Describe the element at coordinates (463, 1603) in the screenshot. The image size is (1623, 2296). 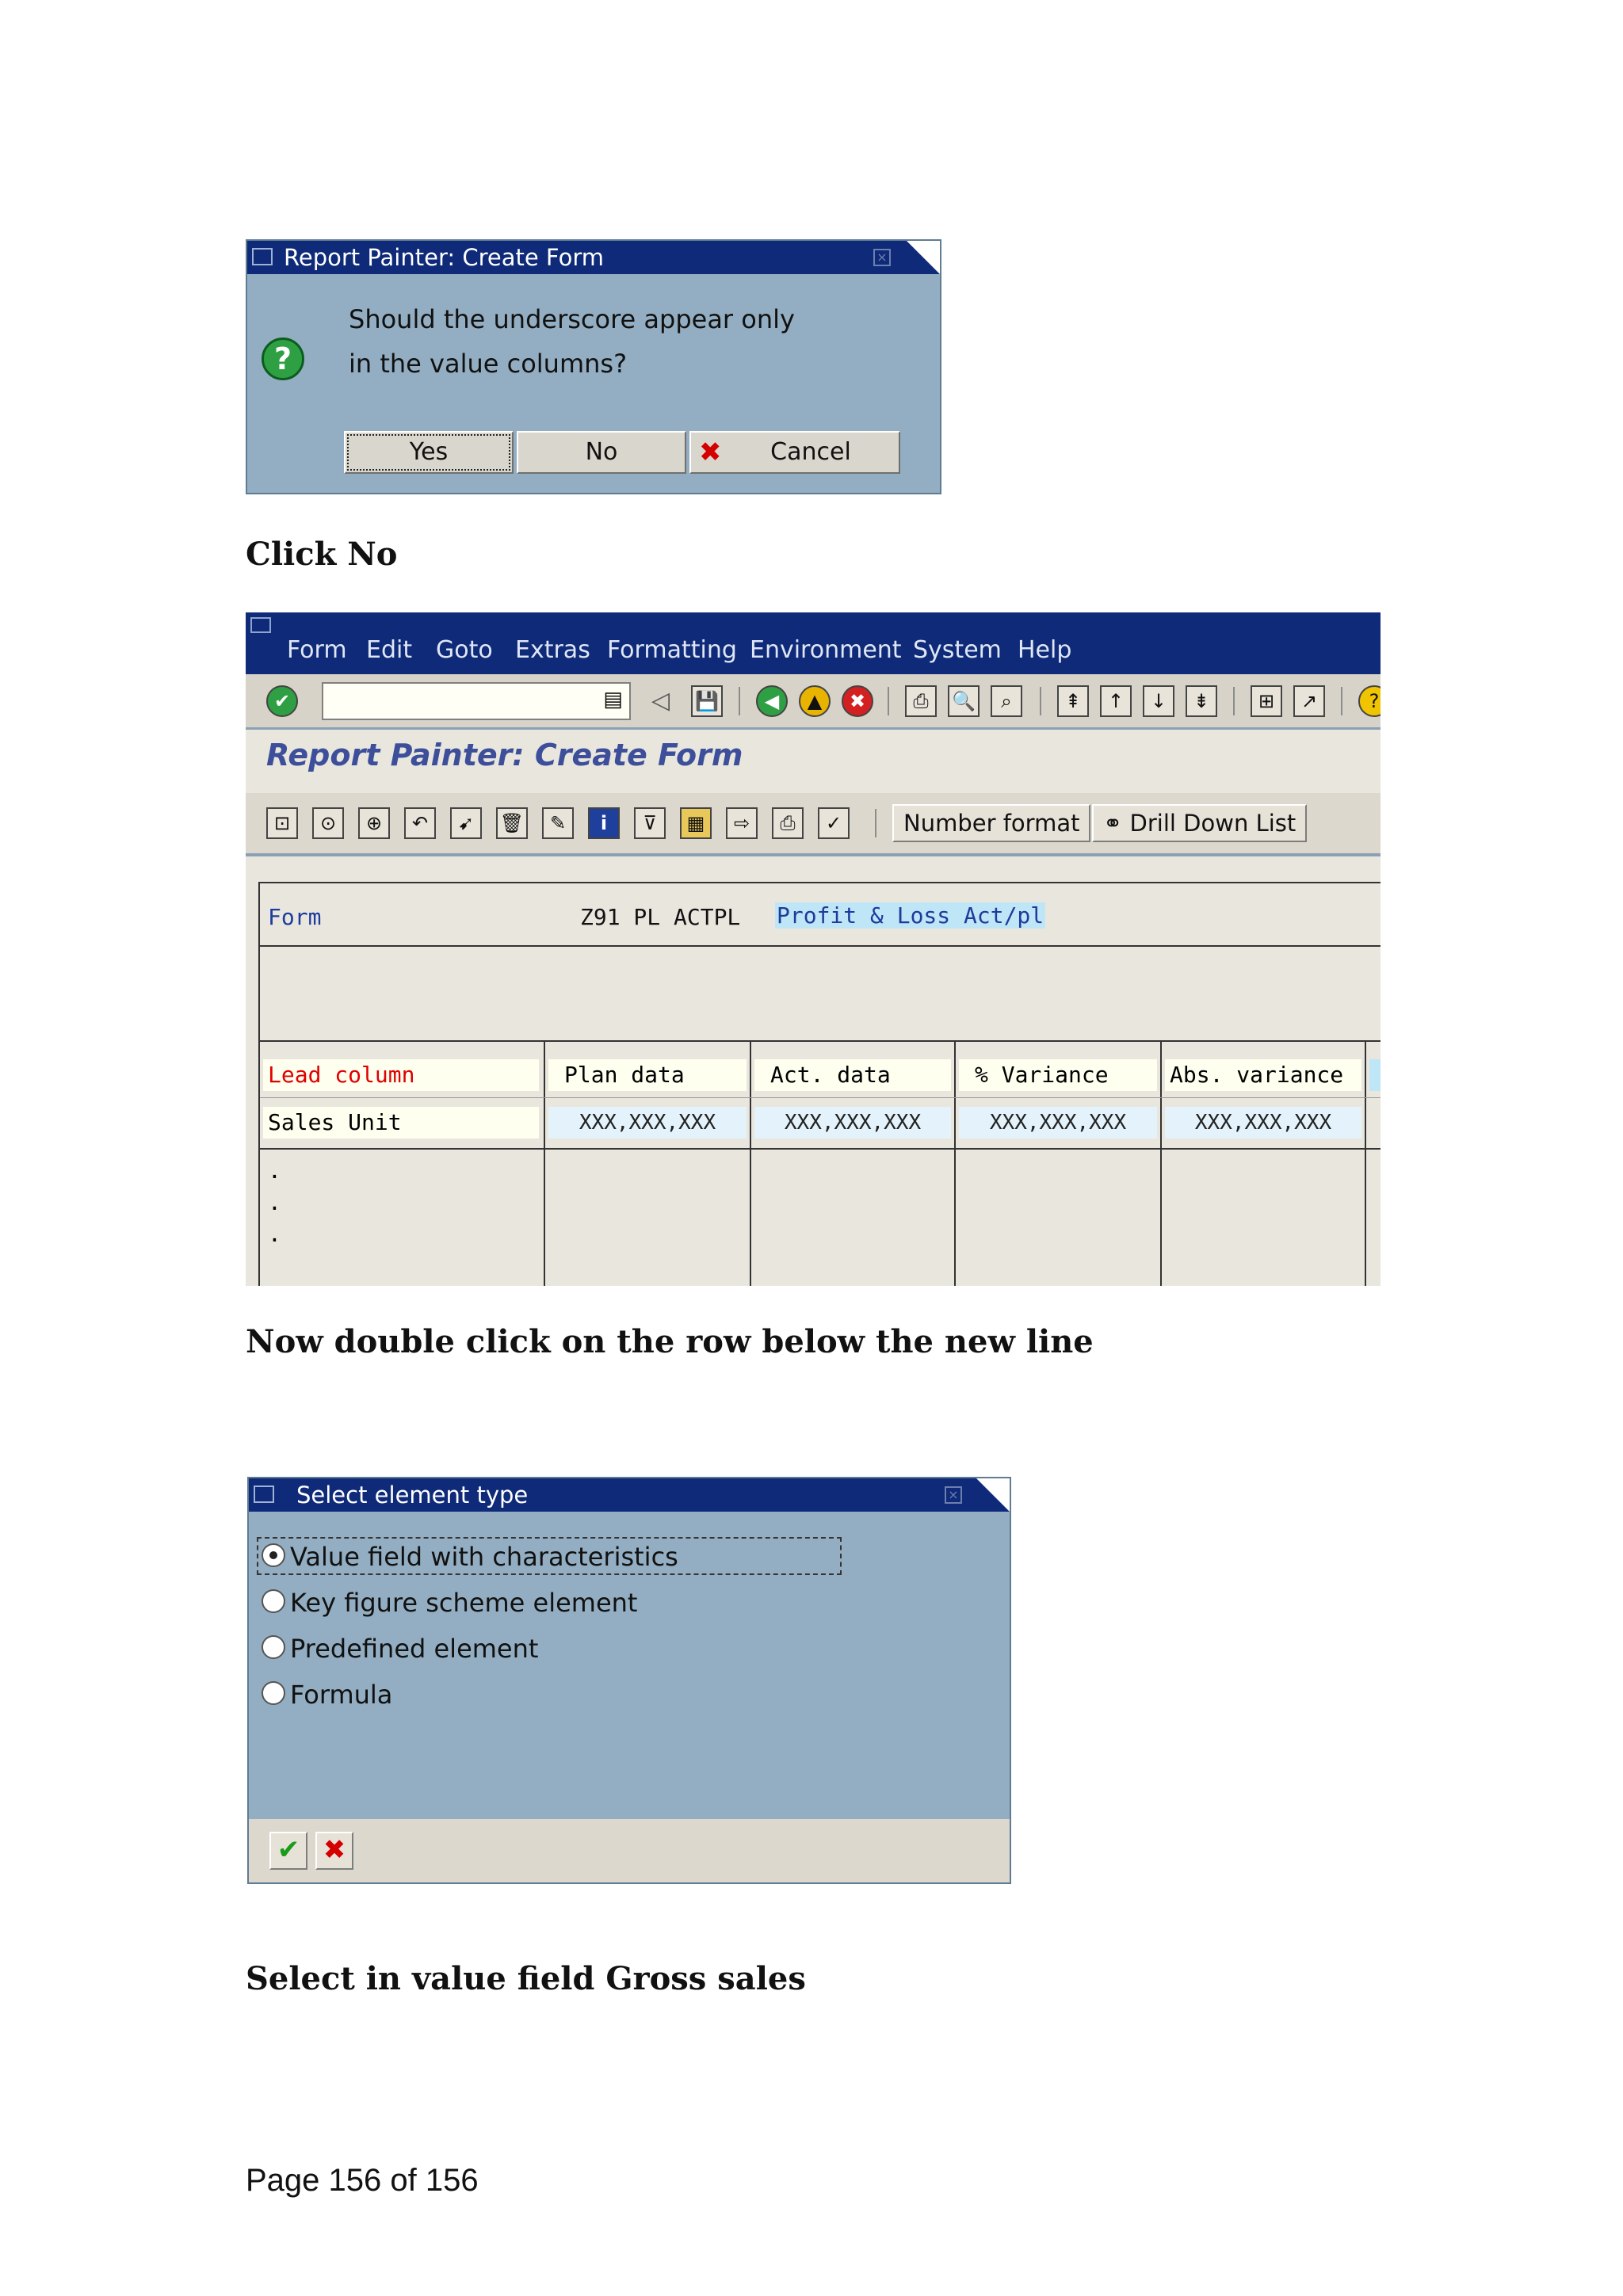
I see `option-key-figure: Key figure scheme element` at that location.